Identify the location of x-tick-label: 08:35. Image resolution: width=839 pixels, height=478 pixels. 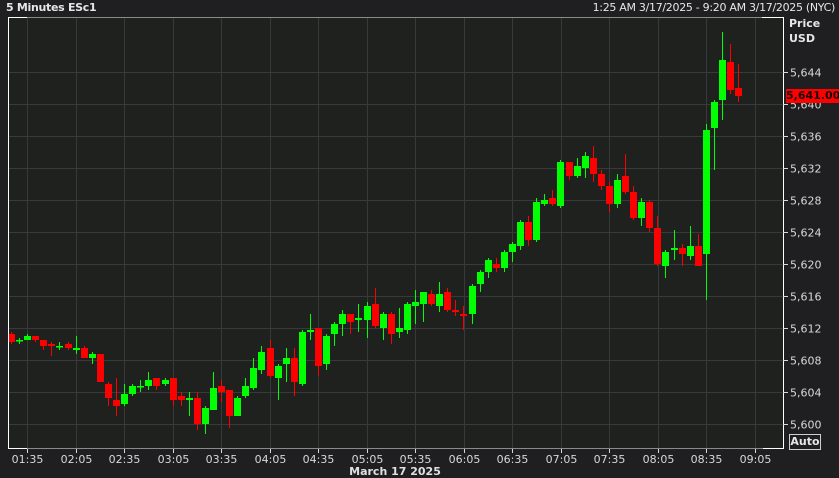
(707, 459).